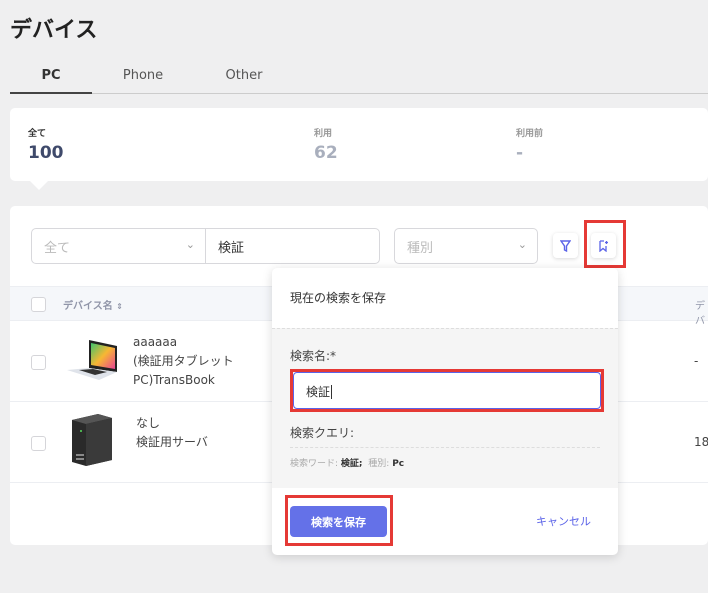  What do you see at coordinates (57, 248) in the screenshot?
I see `scope-value: 全て` at bounding box center [57, 248].